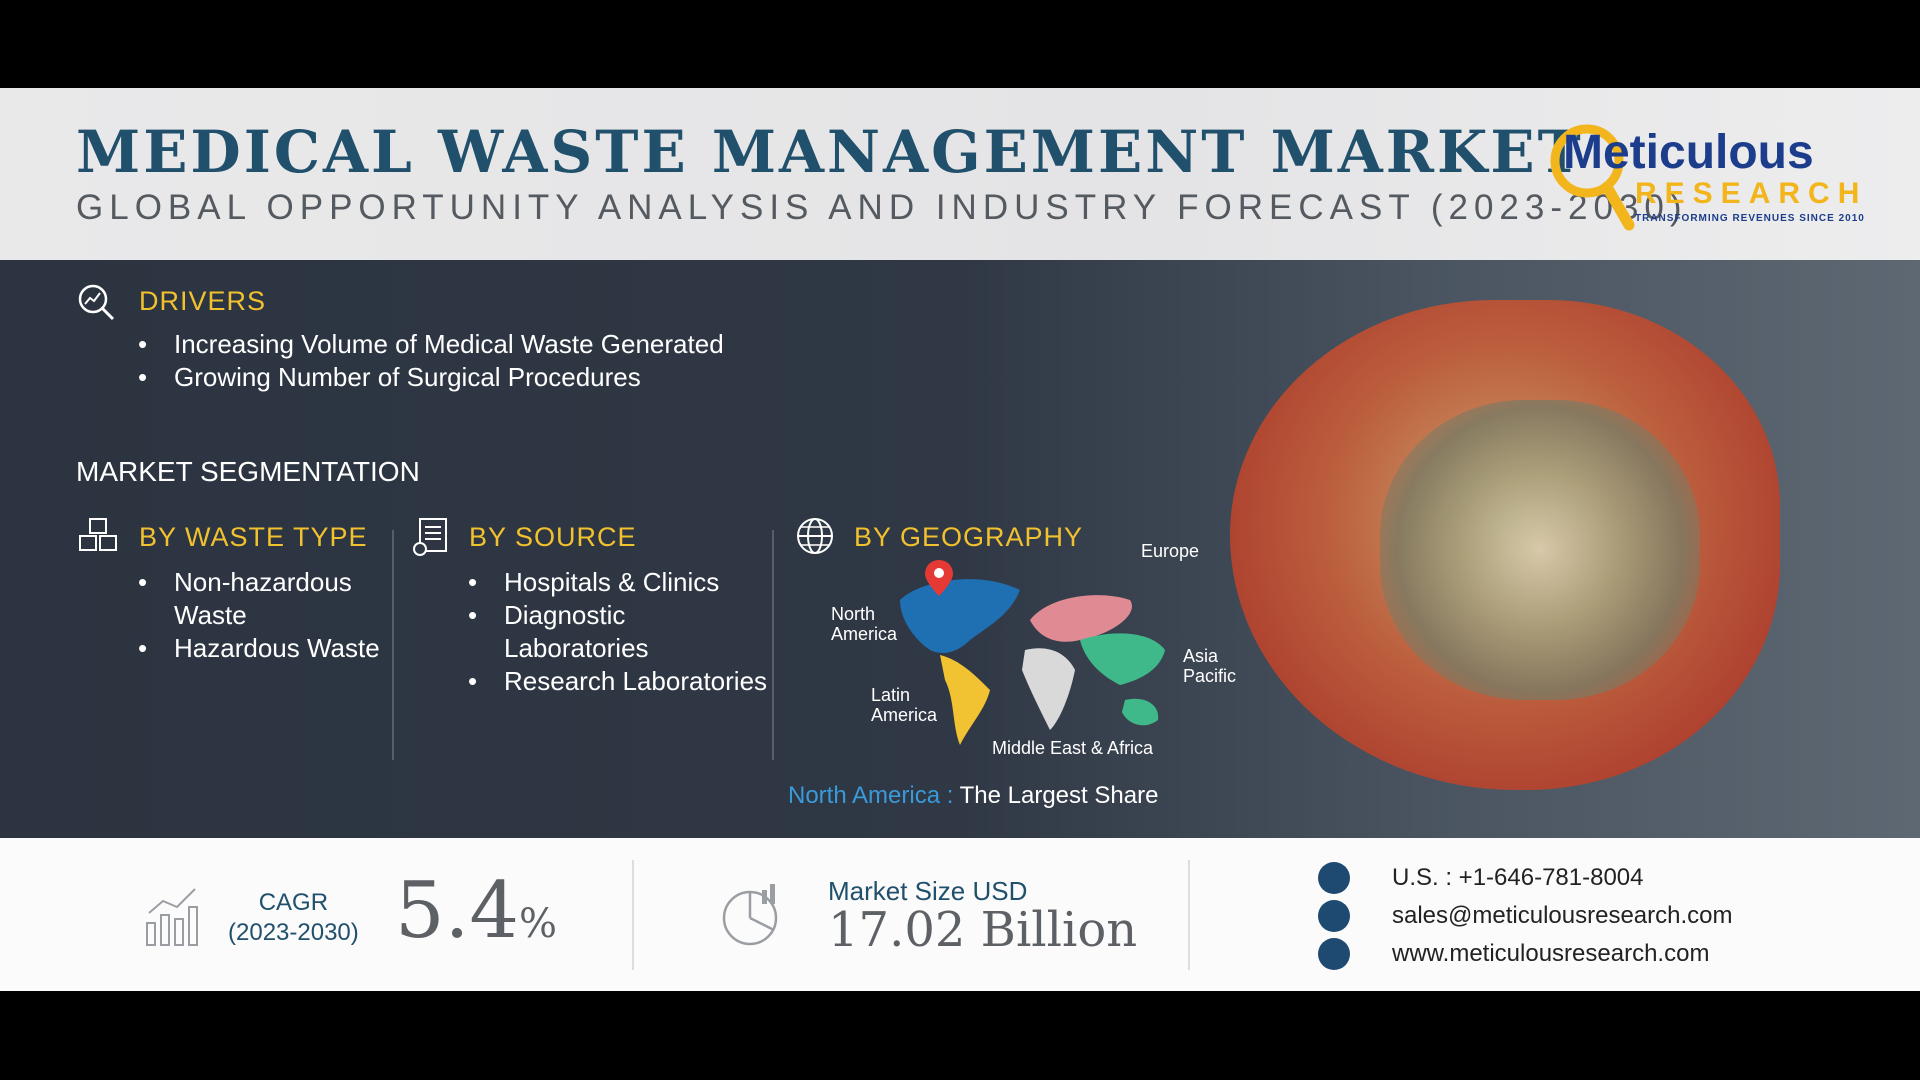 The width and height of the screenshot is (1920, 1080). What do you see at coordinates (1073, 748) in the screenshot?
I see `region-label-mea: Middle East & Africa` at bounding box center [1073, 748].